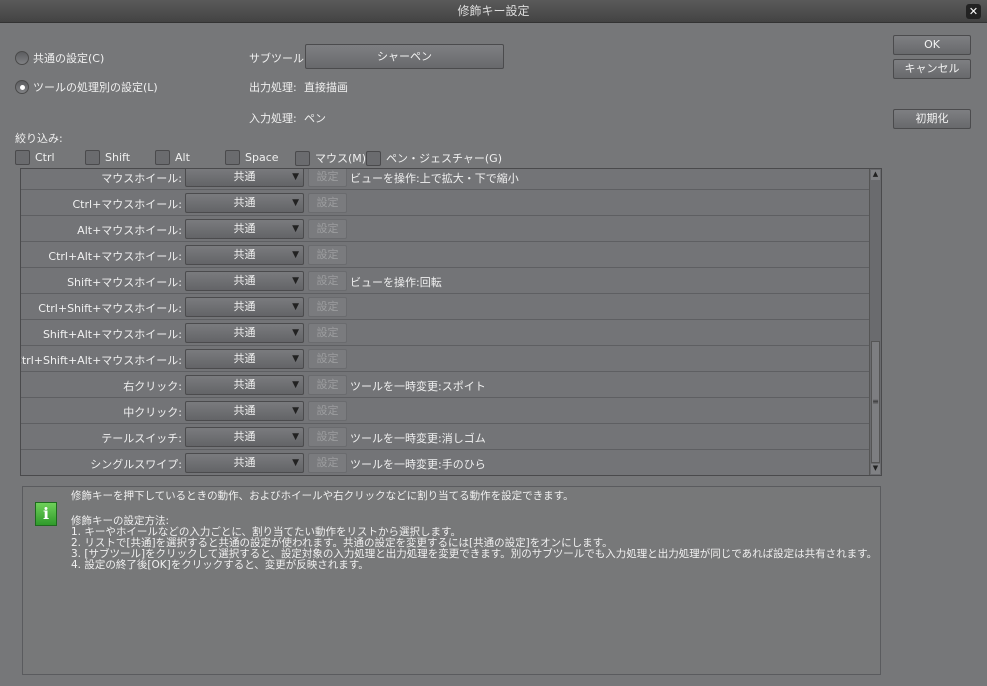  Describe the element at coordinates (875, 322) in the screenshot. I see `scrollbar: ▲ ≡ ▼` at that location.